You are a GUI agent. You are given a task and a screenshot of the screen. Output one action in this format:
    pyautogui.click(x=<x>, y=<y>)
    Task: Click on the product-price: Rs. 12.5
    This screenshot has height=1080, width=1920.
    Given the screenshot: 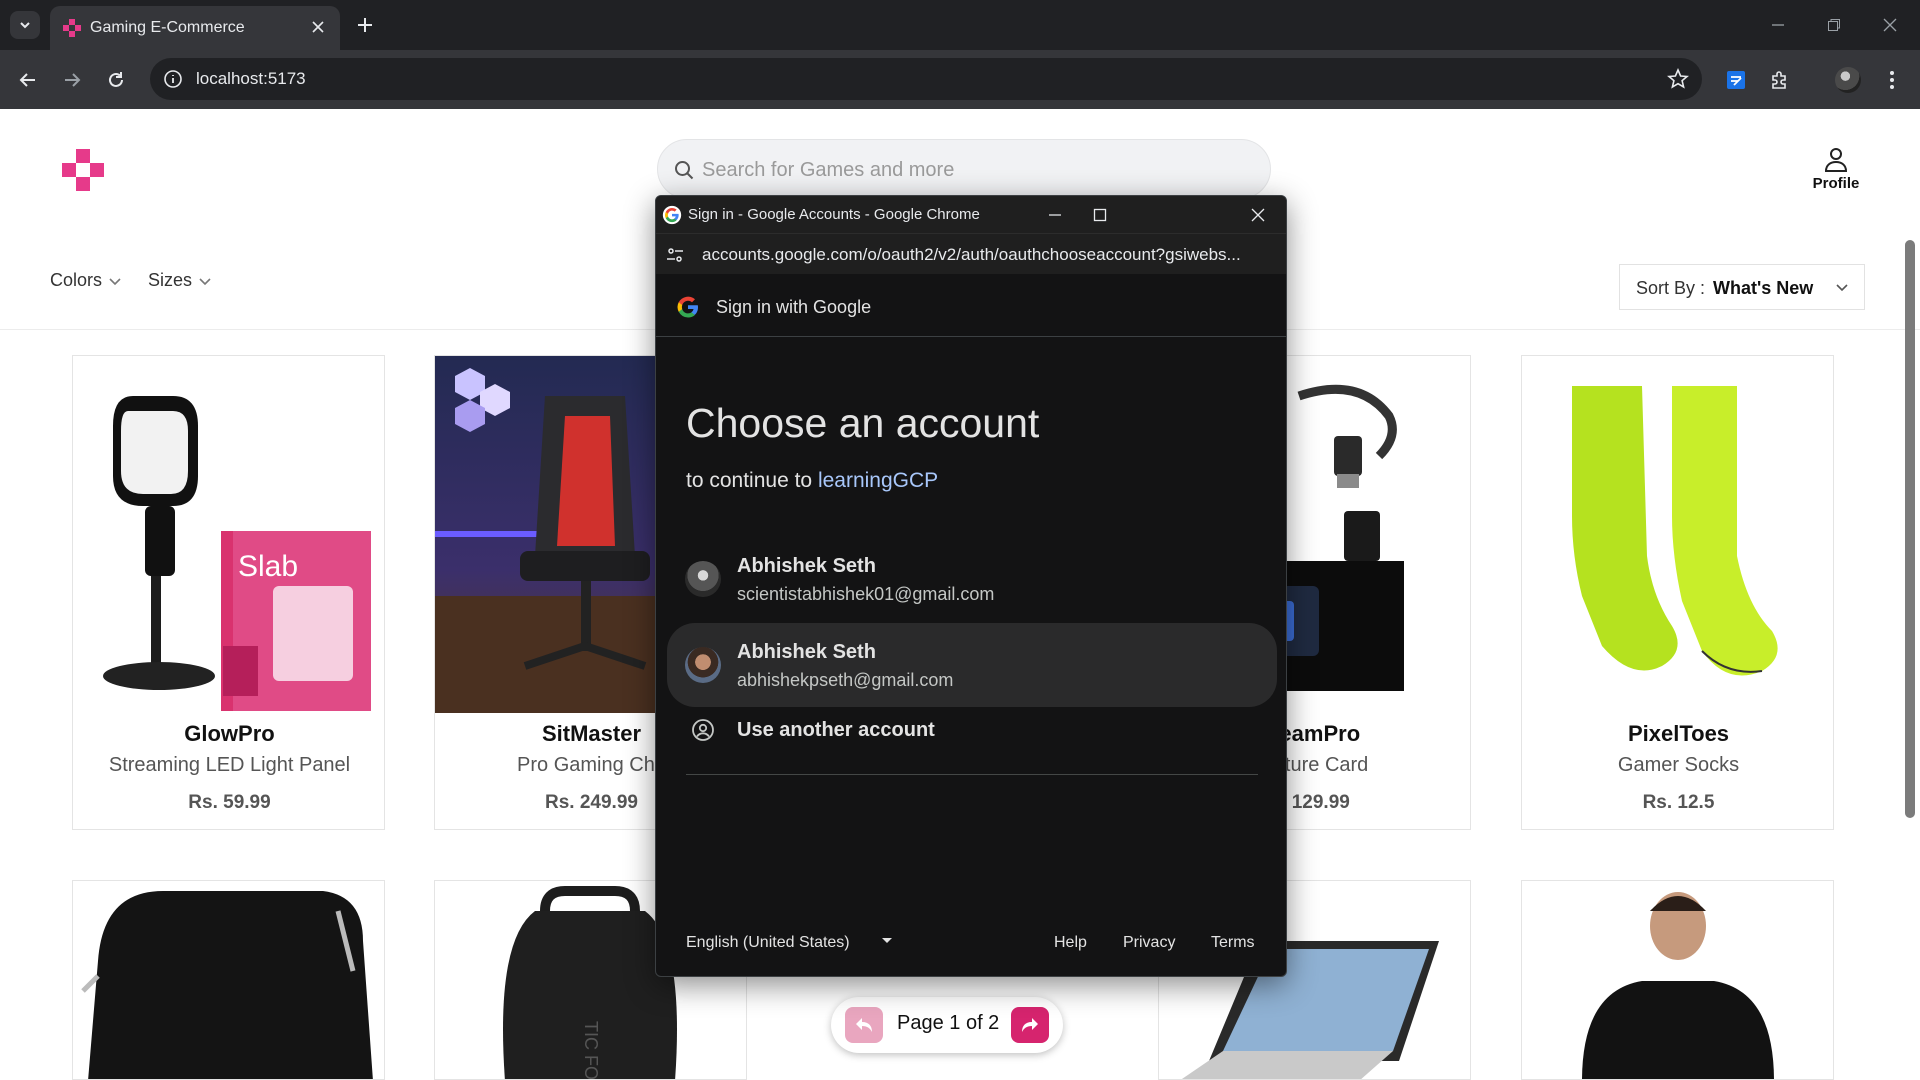 What is the action you would take?
    pyautogui.click(x=1678, y=802)
    